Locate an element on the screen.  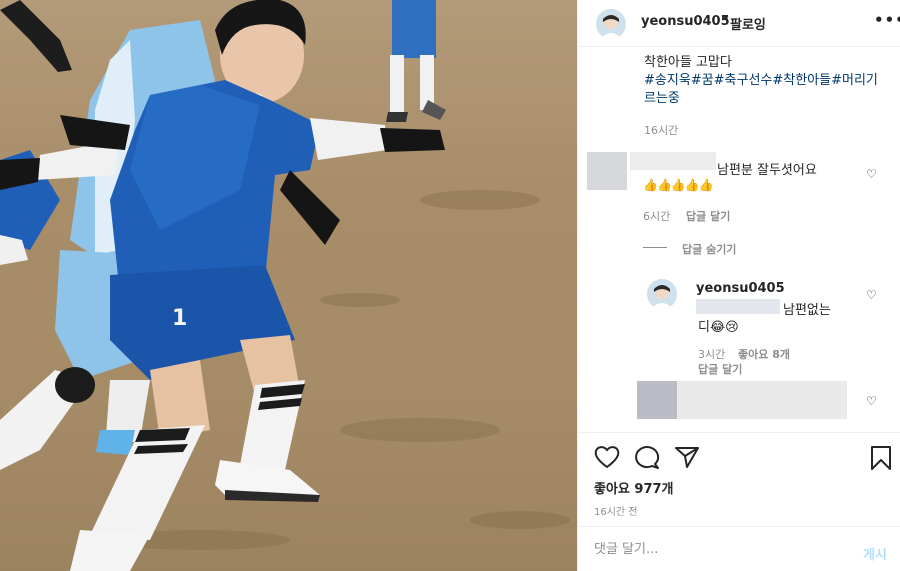
bookmark-icon is located at coordinates (881, 458).